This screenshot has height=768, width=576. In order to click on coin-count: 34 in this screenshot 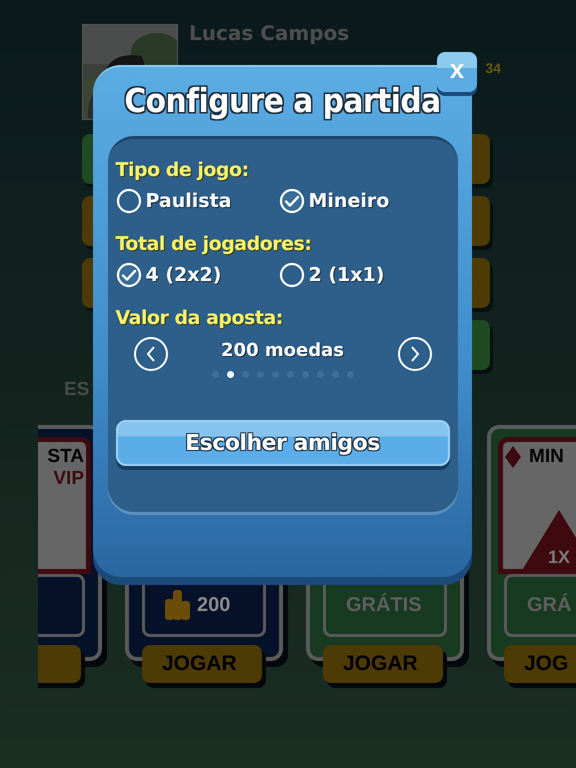, I will do `click(493, 68)`.